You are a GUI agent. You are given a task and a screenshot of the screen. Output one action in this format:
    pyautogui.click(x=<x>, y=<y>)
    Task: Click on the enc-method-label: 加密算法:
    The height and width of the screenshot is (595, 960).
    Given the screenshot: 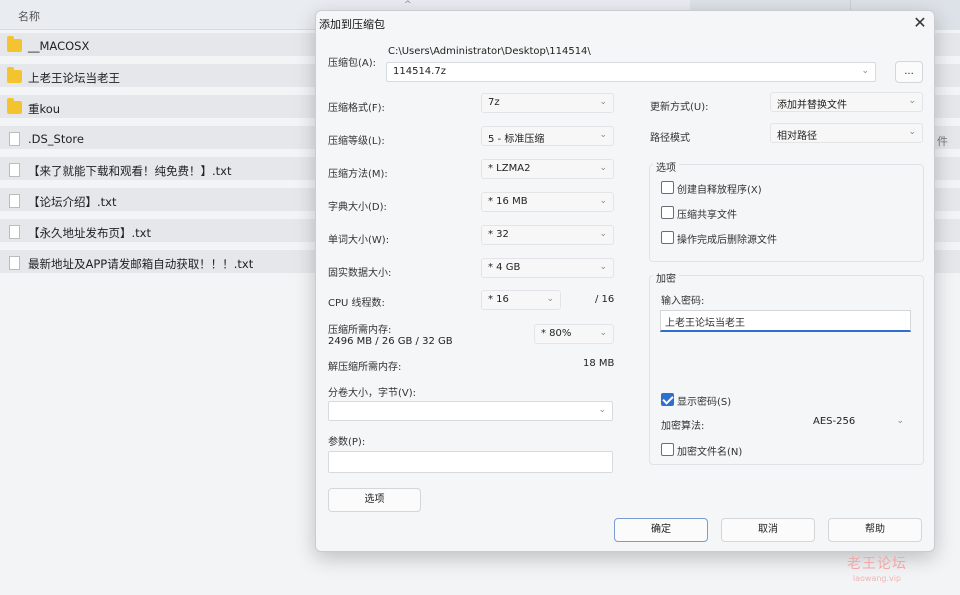 What is the action you would take?
    pyautogui.click(x=683, y=426)
    